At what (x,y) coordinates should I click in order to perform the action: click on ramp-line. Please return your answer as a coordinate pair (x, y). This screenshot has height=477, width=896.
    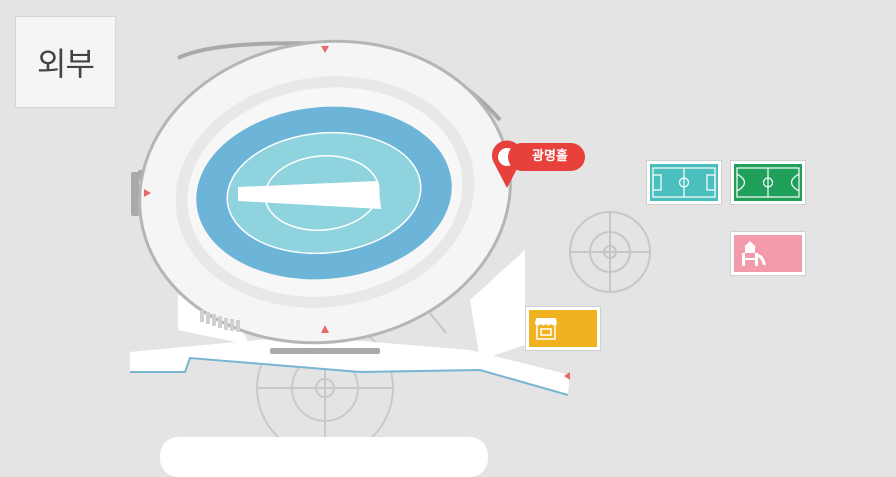
    Looking at the image, I should click on (438, 323).